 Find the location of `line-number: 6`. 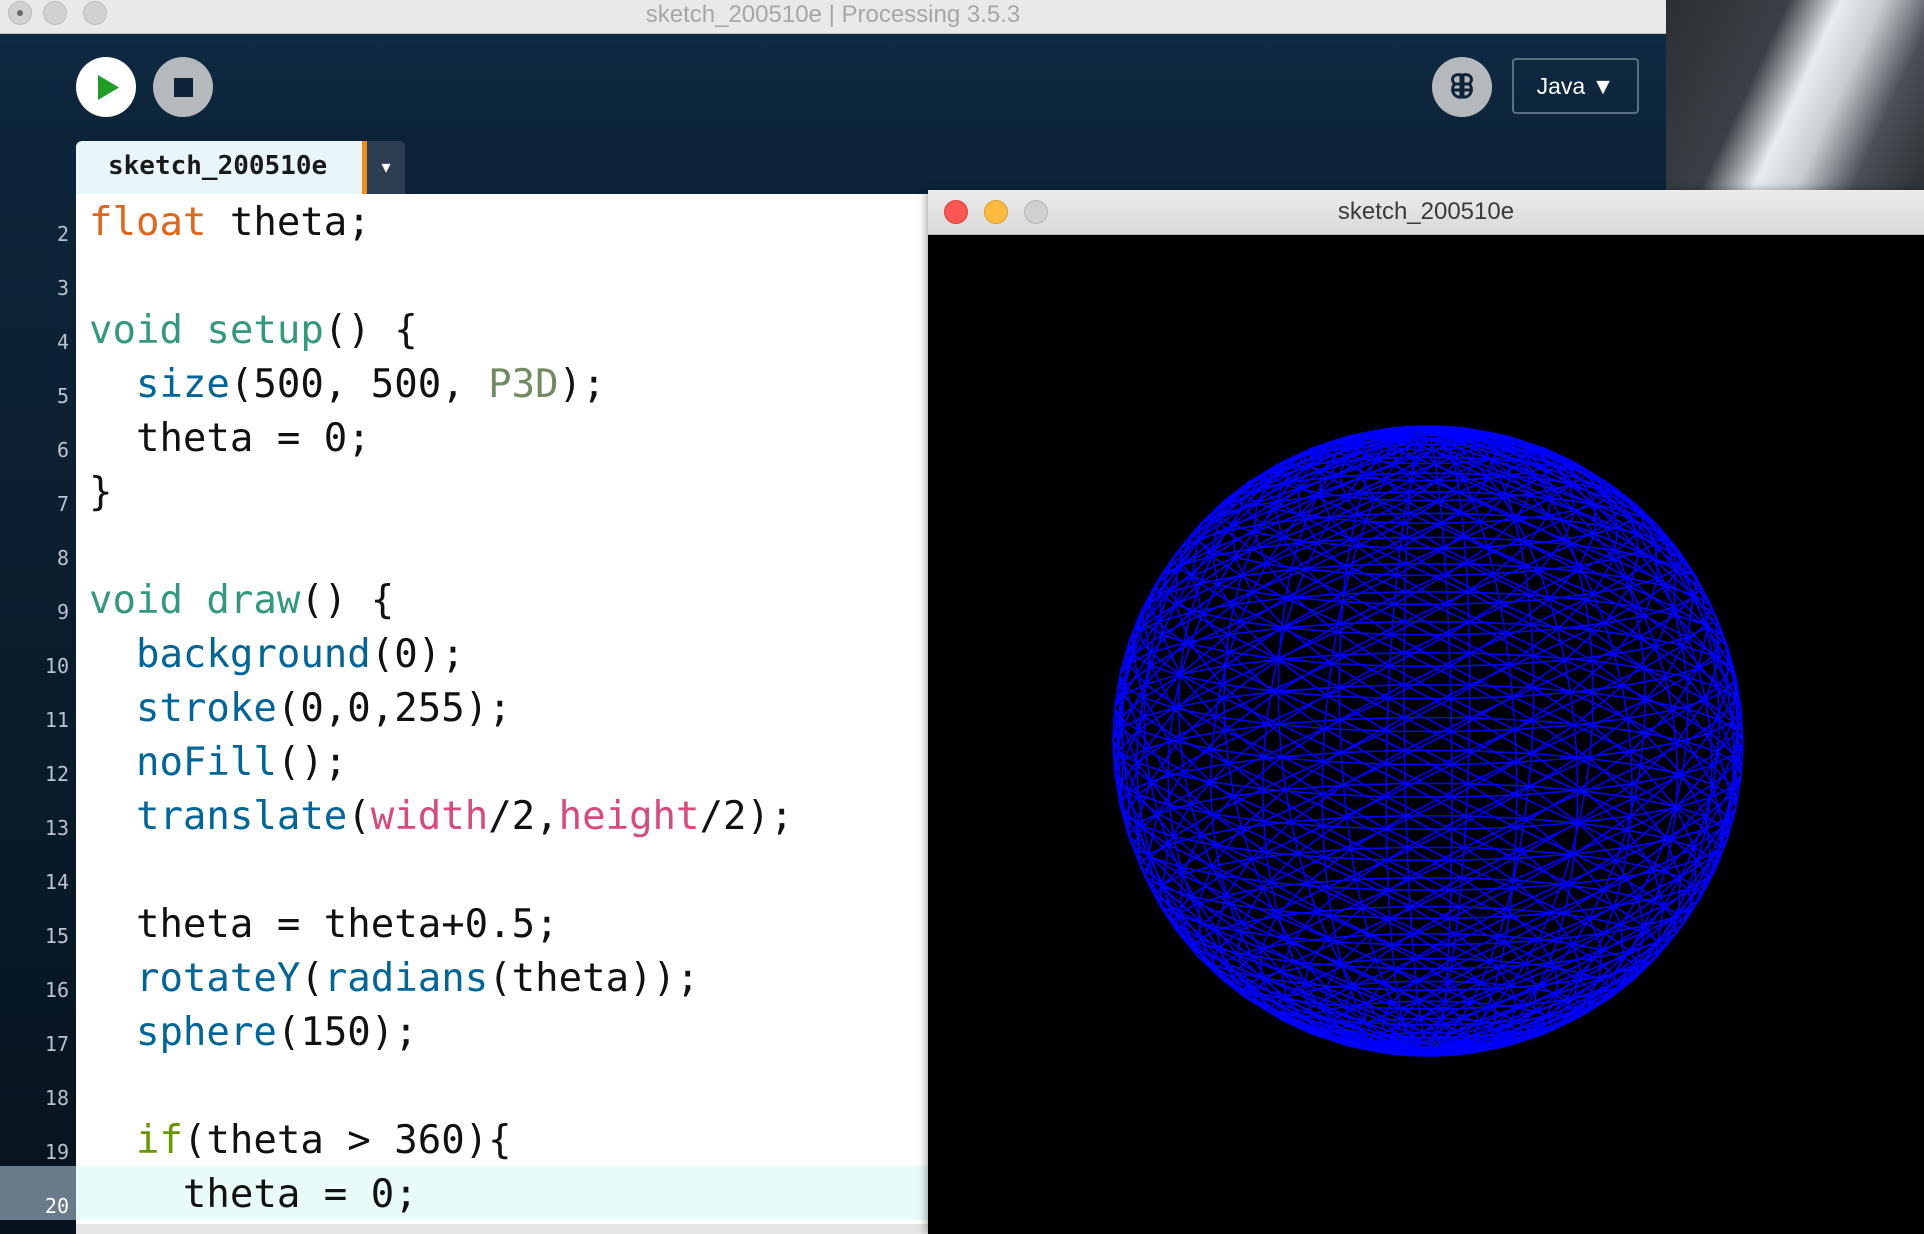

line-number: 6 is located at coordinates (62, 450).